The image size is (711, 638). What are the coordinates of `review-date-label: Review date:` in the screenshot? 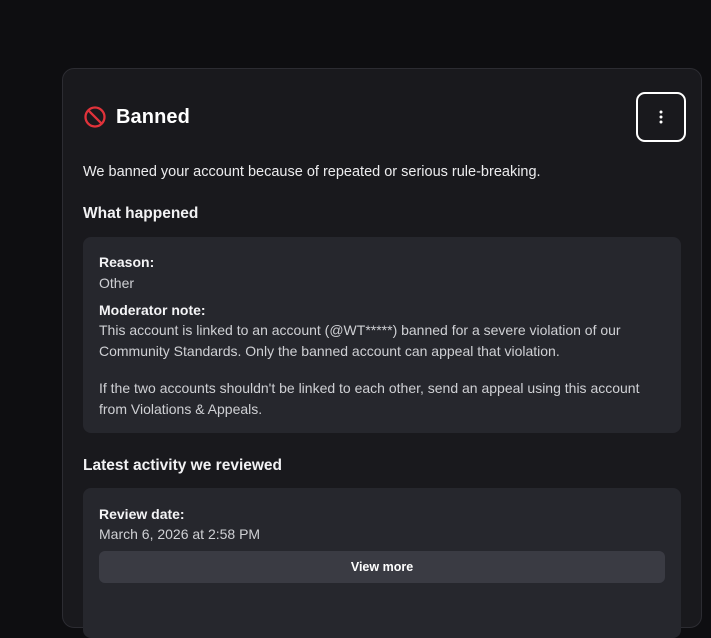 It's located at (142, 514).